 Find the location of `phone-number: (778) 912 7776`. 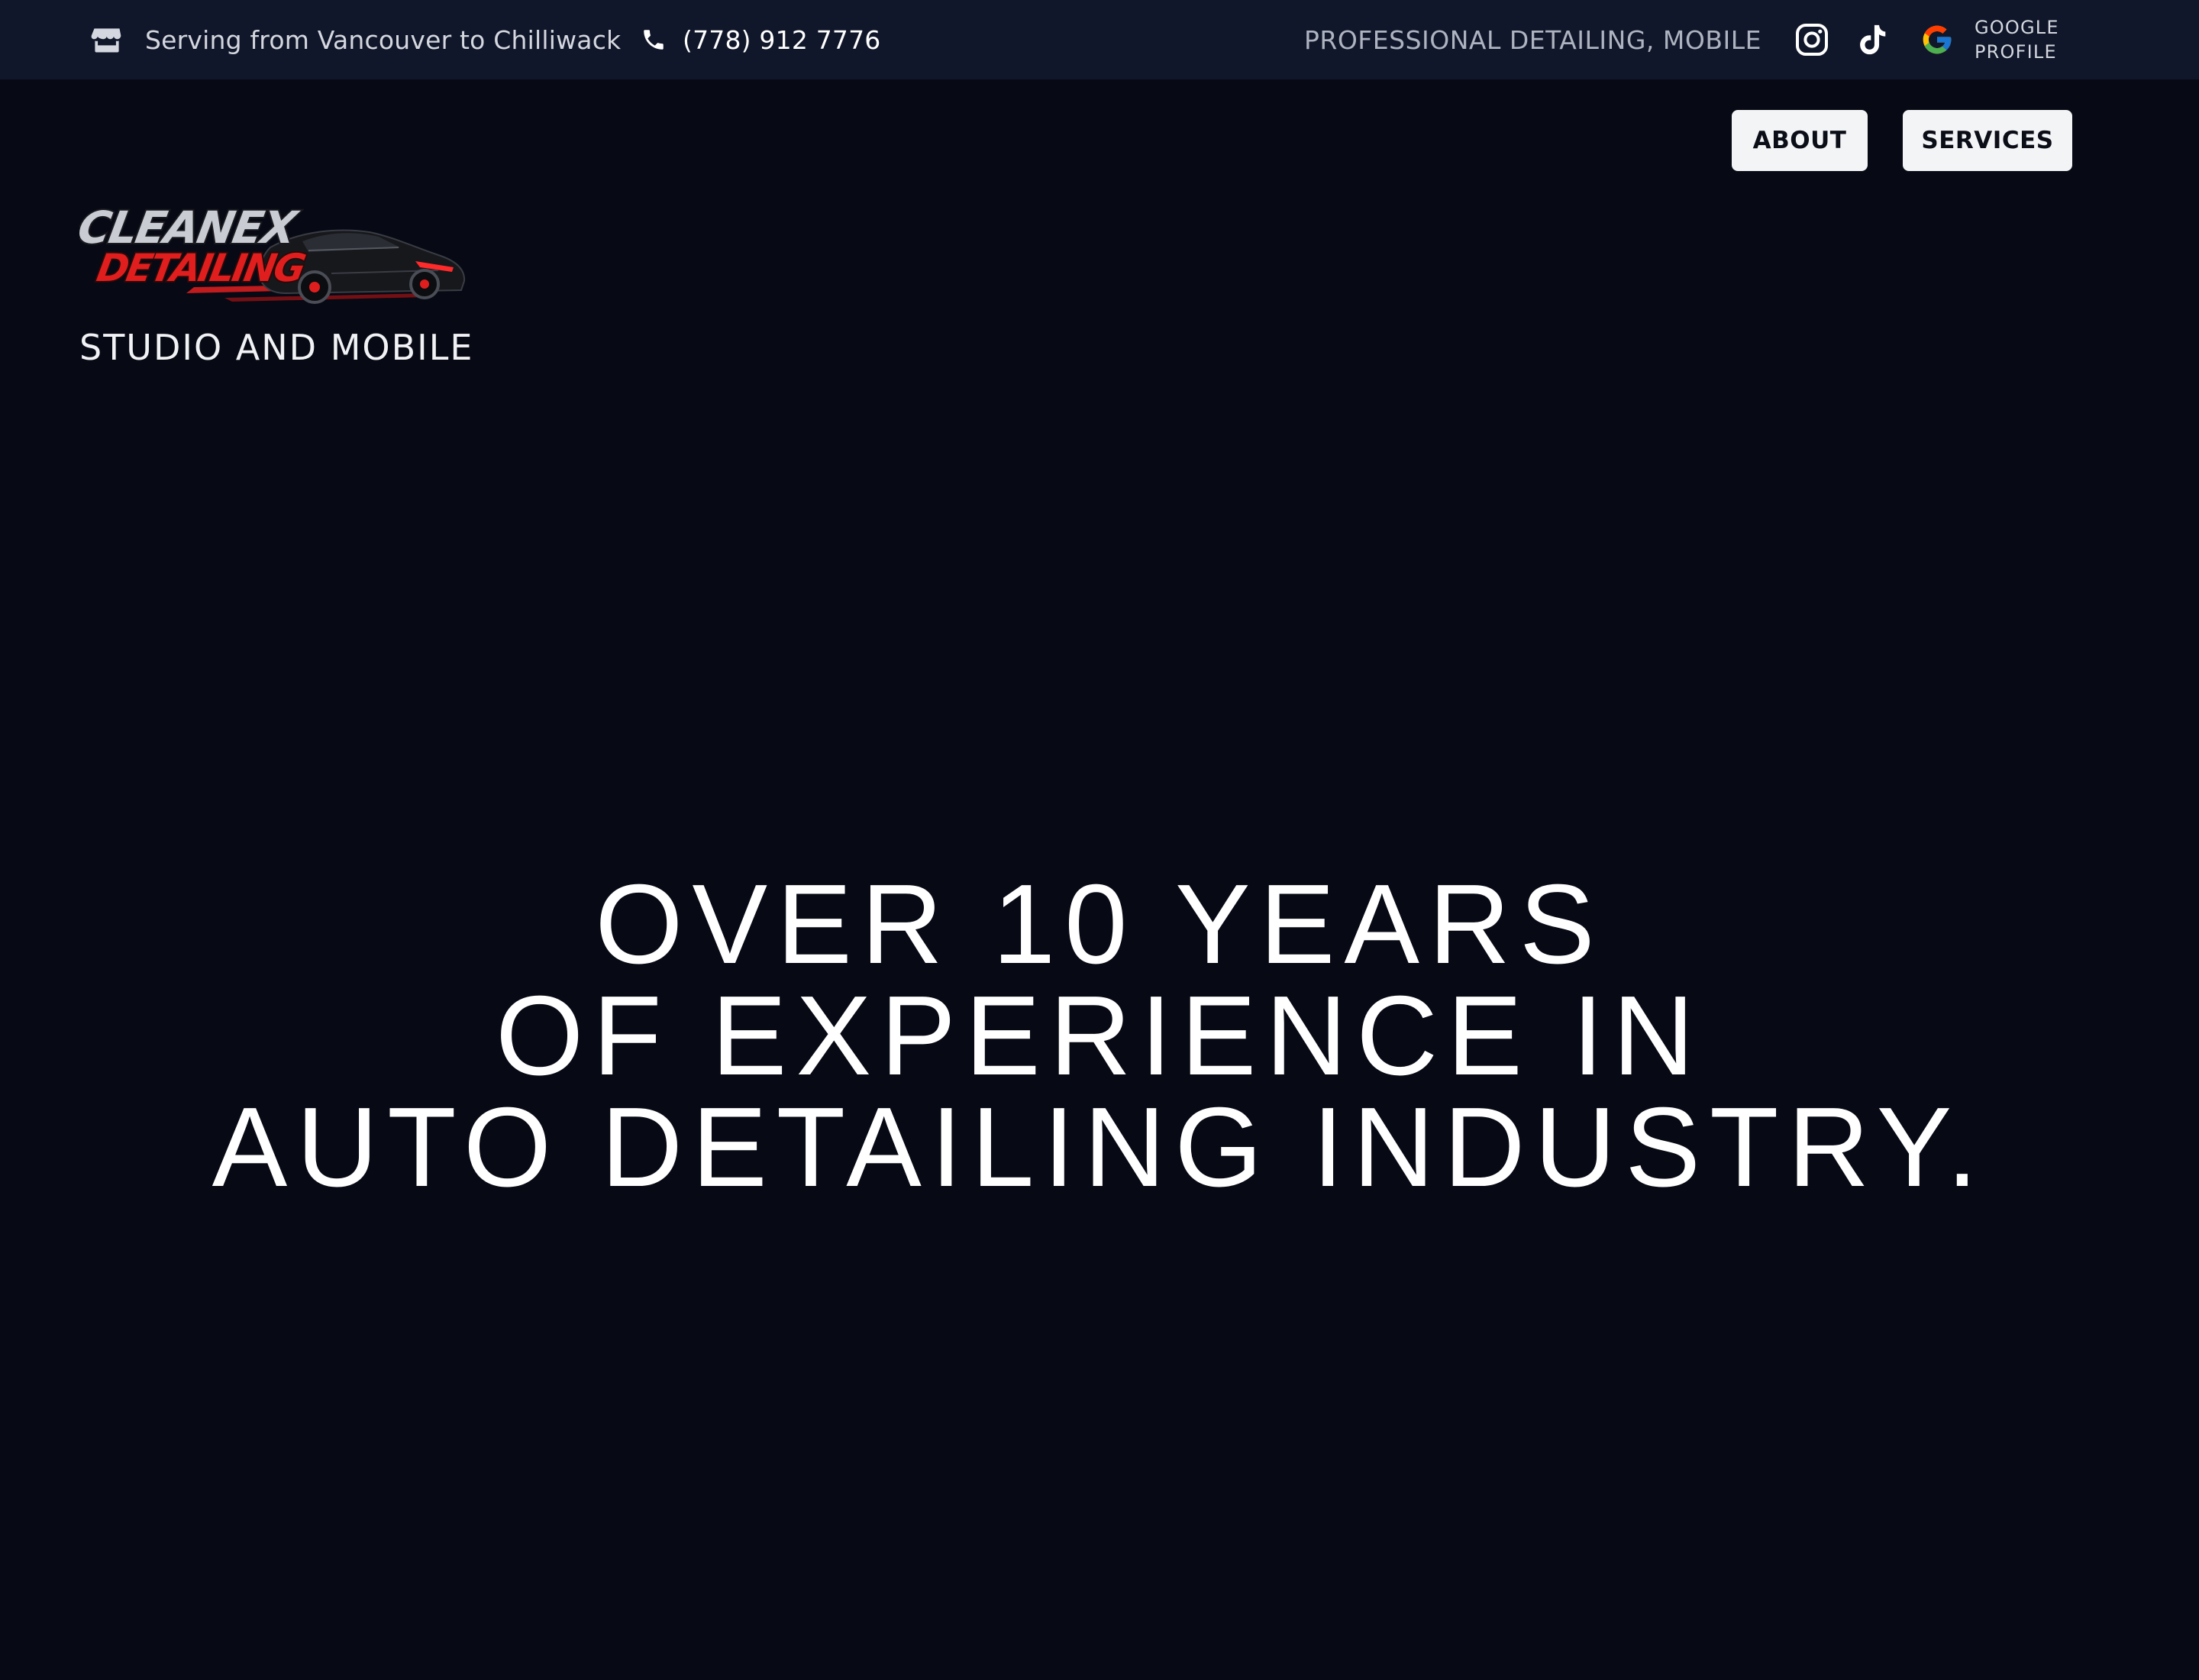

phone-number: (778) 912 7776 is located at coordinates (782, 39).